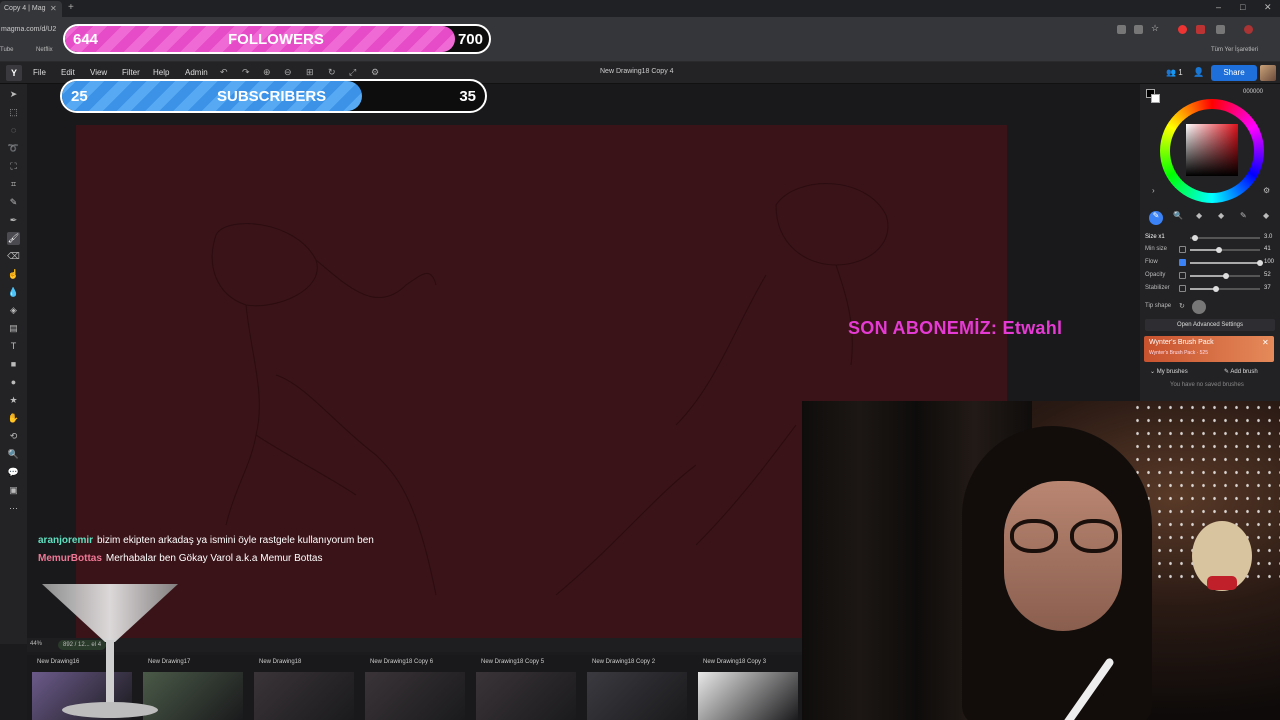 The height and width of the screenshot is (720, 1280). Describe the element at coordinates (1268, 7) in the screenshot. I see `window-close-icon: ✕` at that location.